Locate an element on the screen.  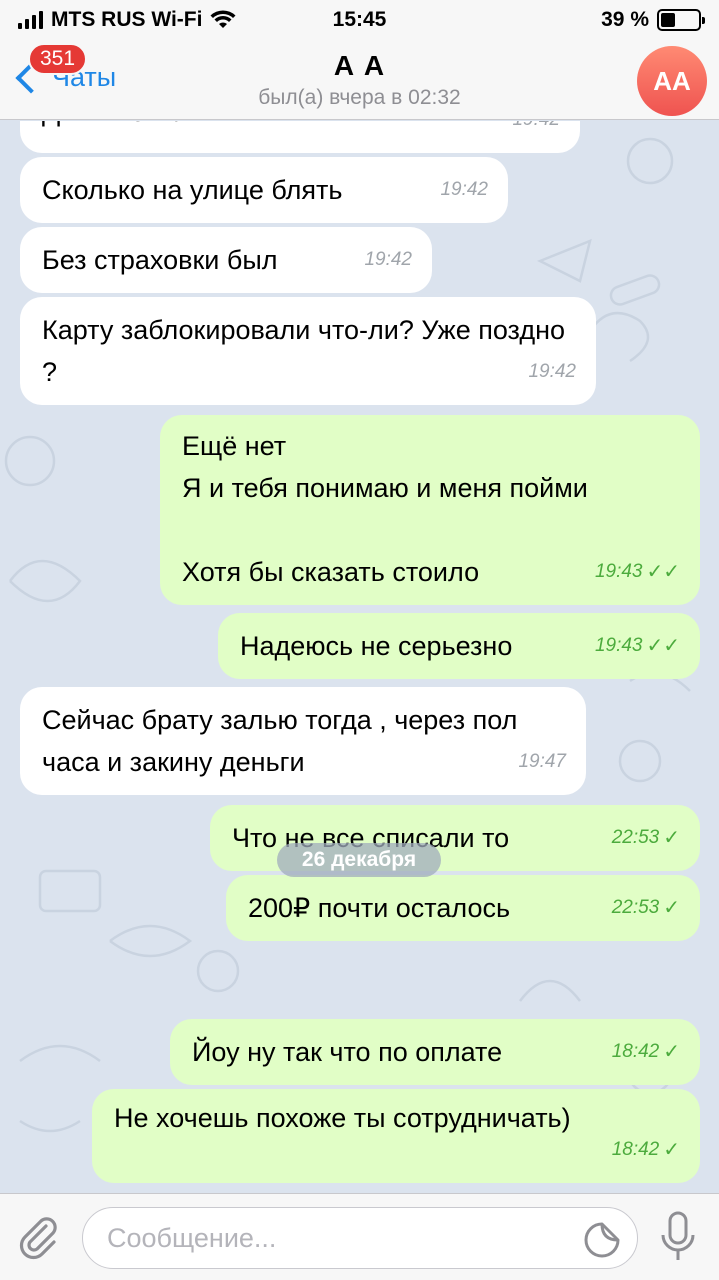
incoming-message: Д Т Т понял 19:42 is located at coordinates (300, 137).